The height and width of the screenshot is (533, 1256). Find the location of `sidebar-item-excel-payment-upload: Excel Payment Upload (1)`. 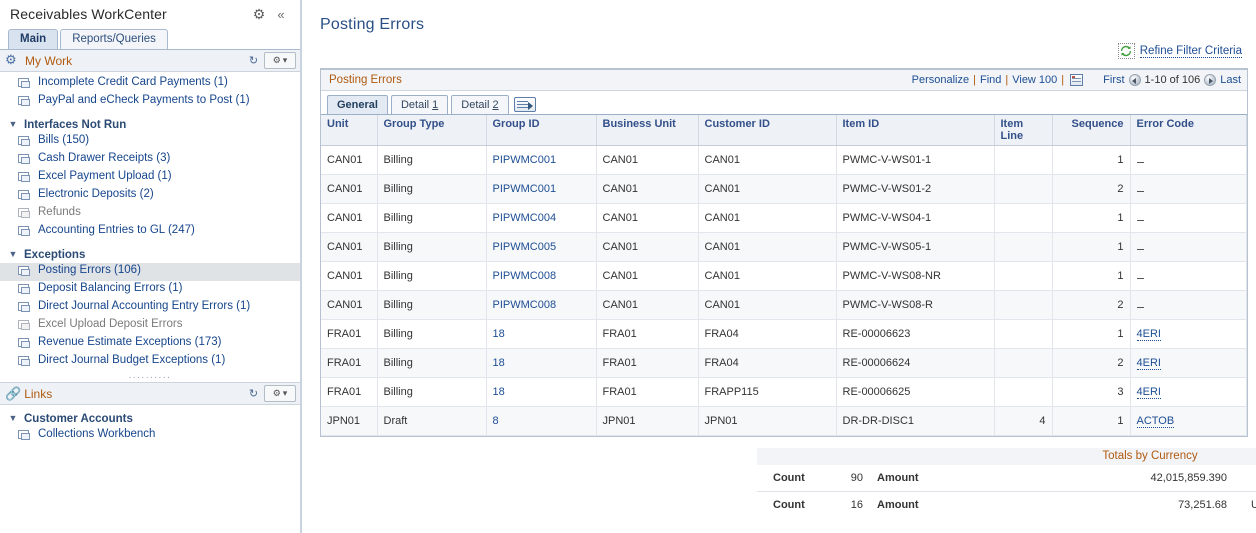

sidebar-item-excel-payment-upload: Excel Payment Upload (1) is located at coordinates (150, 178).